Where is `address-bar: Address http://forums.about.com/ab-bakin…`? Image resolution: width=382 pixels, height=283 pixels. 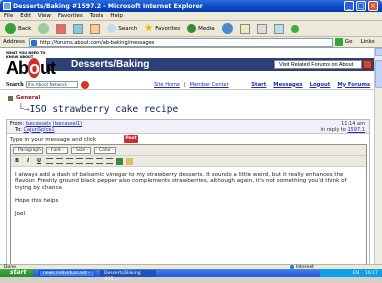
address-bar: Address http://forums.about.com/ab-bakin… is located at coordinates (191, 42).